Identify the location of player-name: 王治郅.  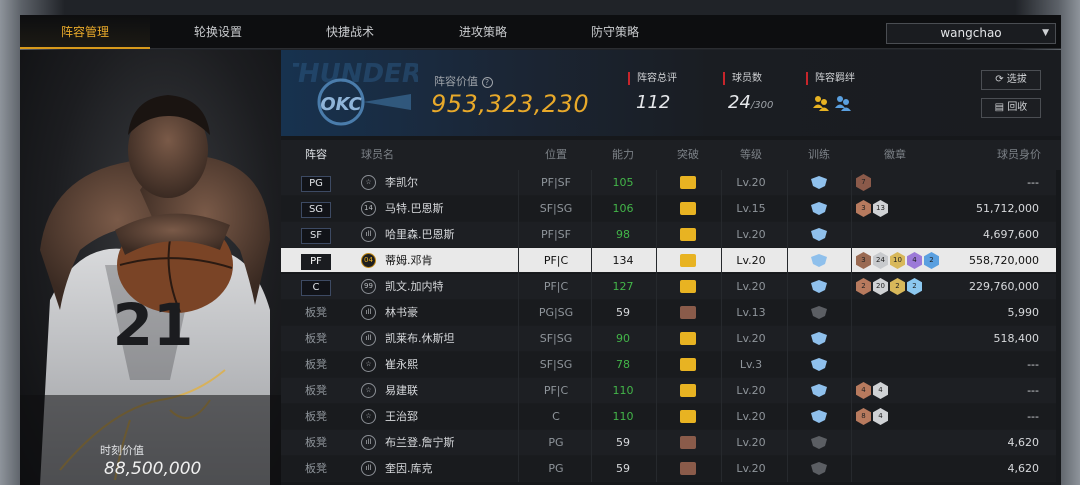
(455, 417).